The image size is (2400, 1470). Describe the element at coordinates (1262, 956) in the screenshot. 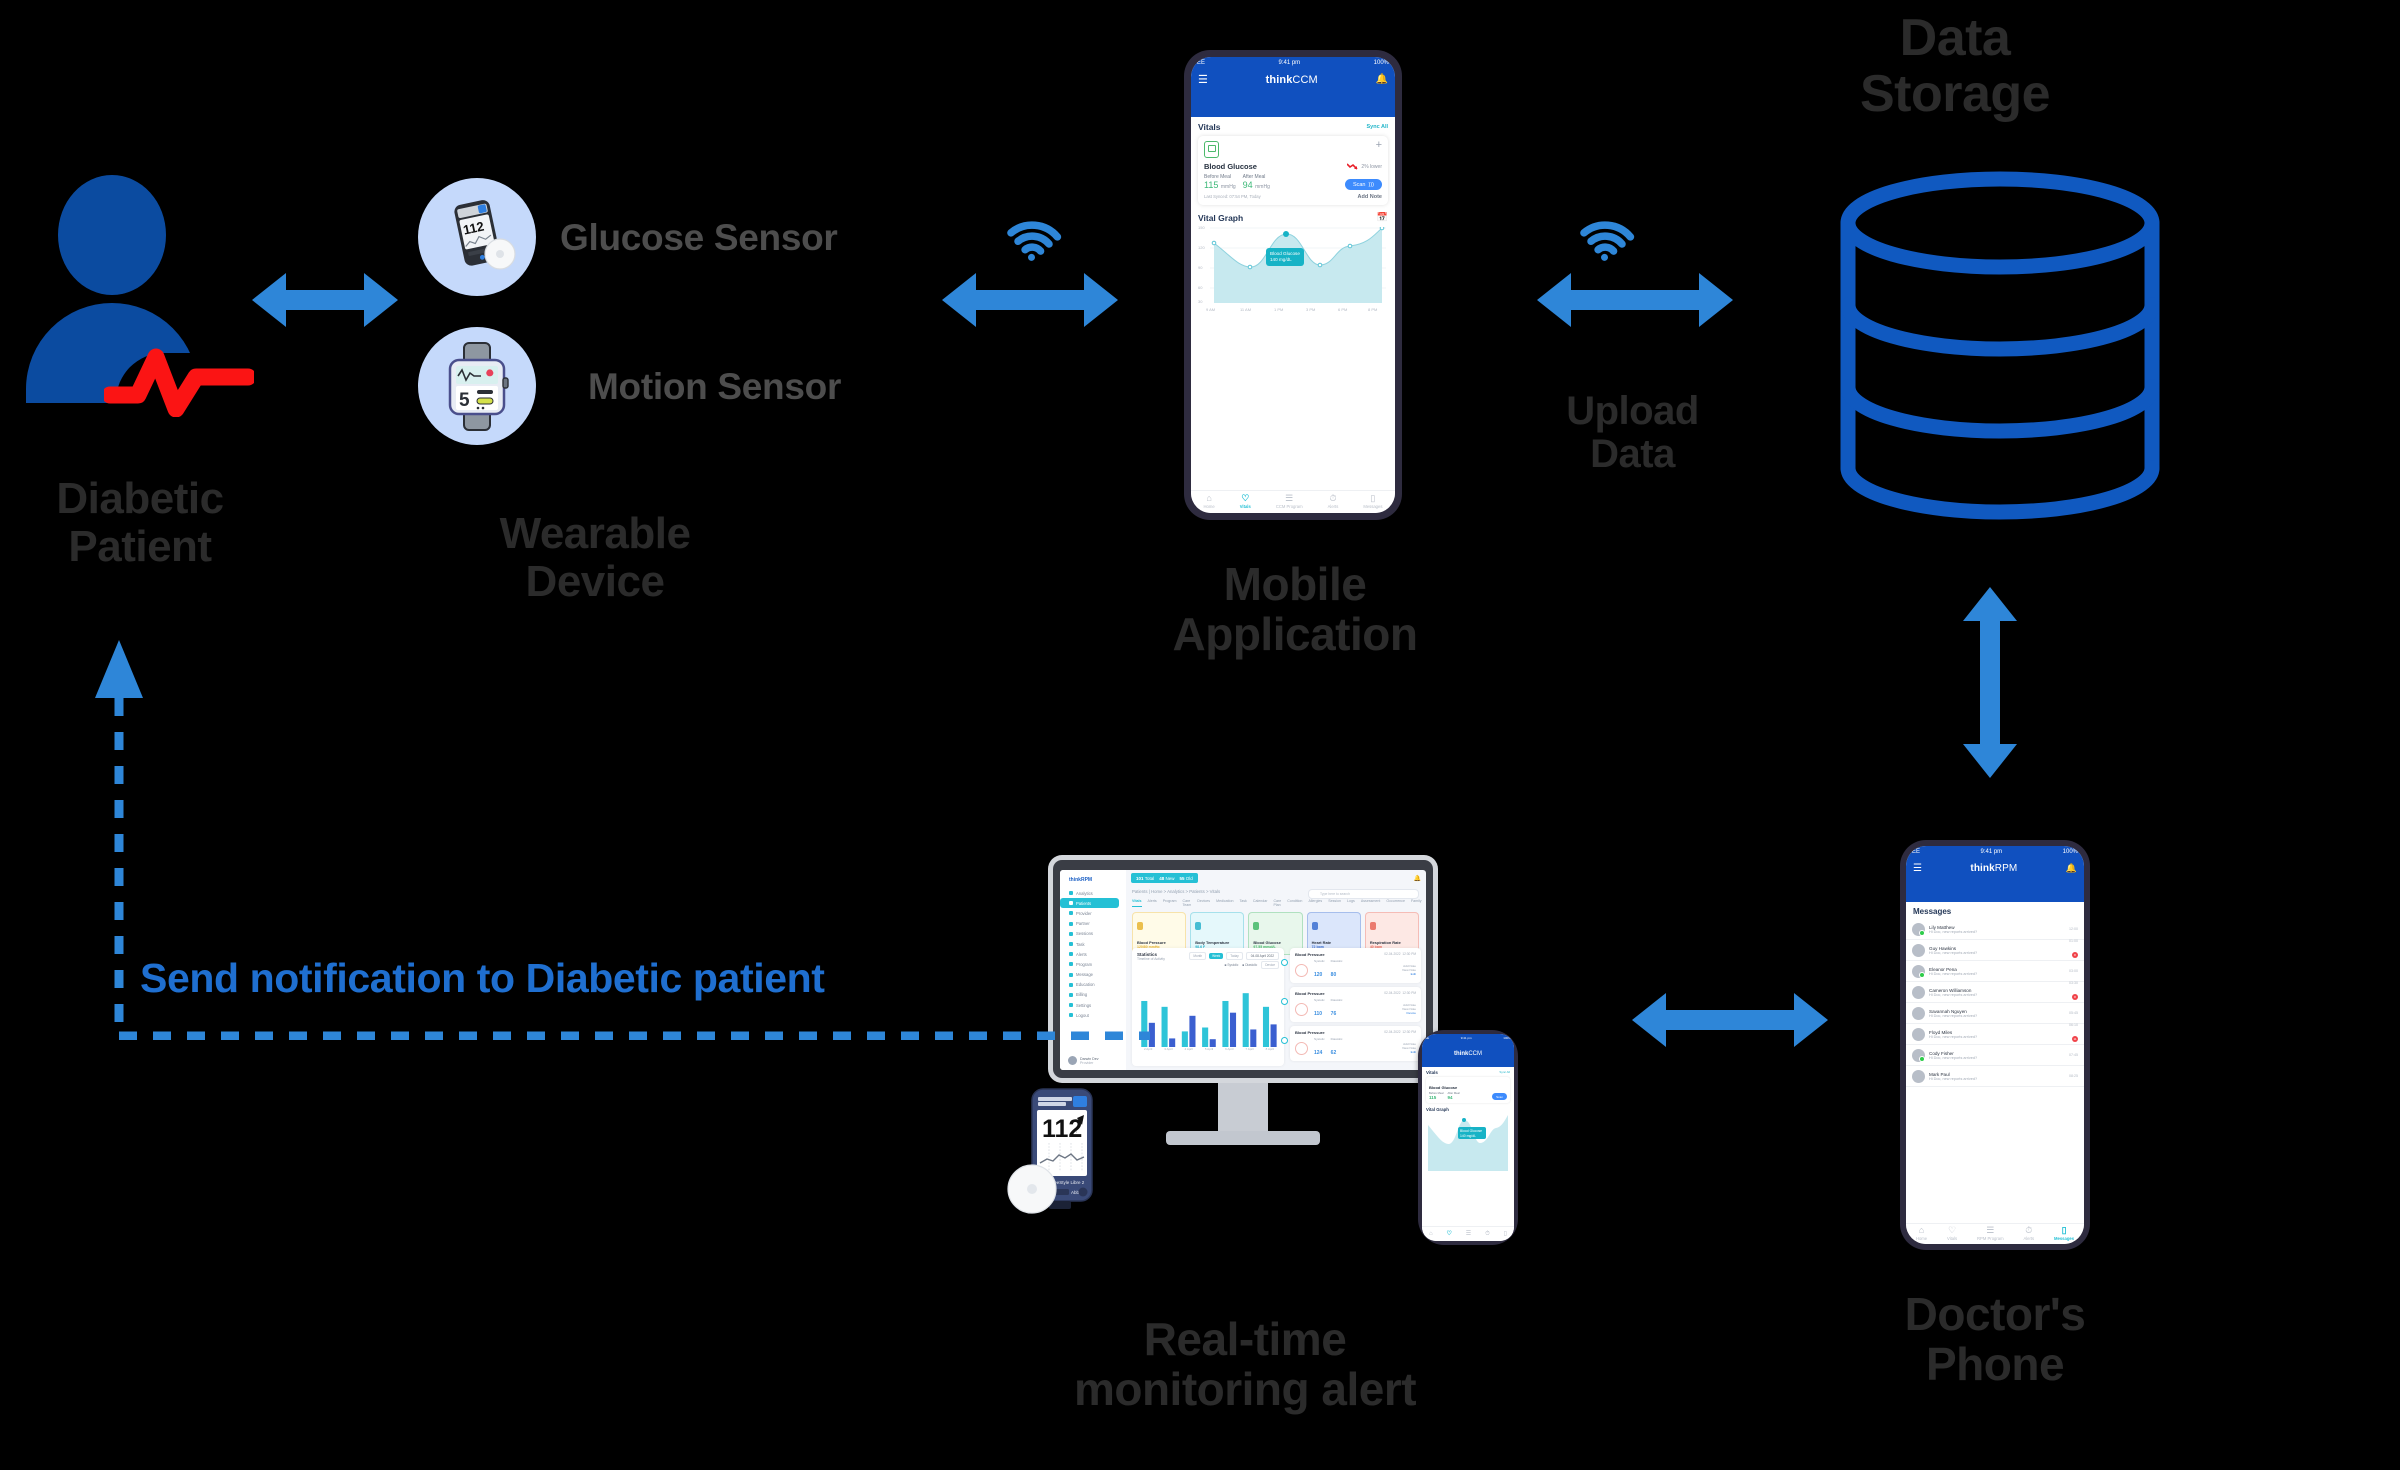

I see `date-picker: 04-08 April 2022` at that location.